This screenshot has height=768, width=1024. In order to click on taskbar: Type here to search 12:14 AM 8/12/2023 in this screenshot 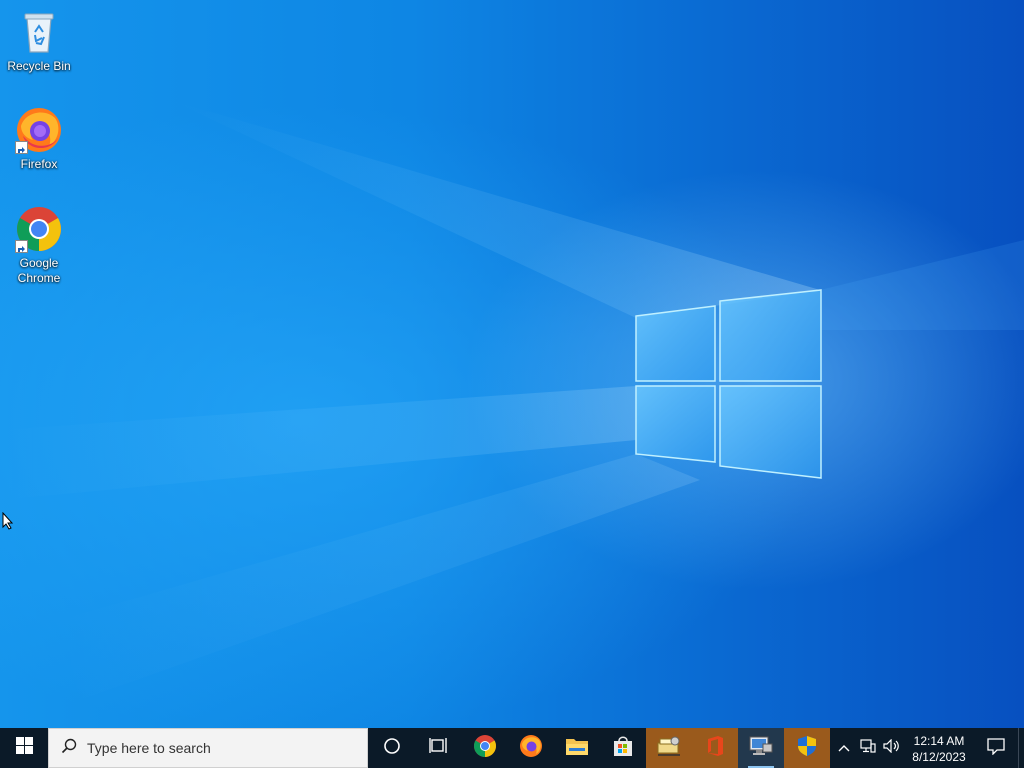, I will do `click(512, 748)`.